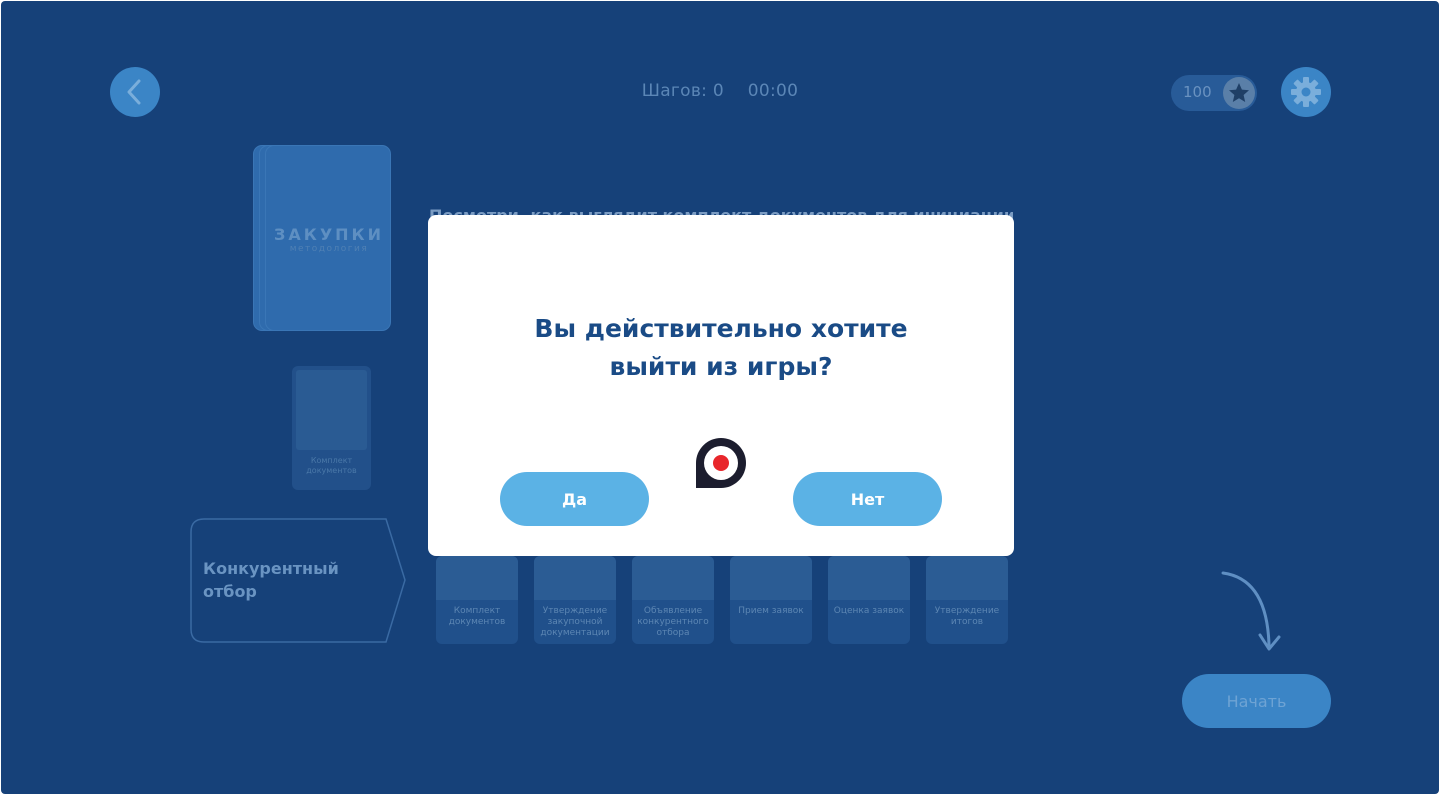  Describe the element at coordinates (1239, 93) in the screenshot. I see `star-icon` at that location.